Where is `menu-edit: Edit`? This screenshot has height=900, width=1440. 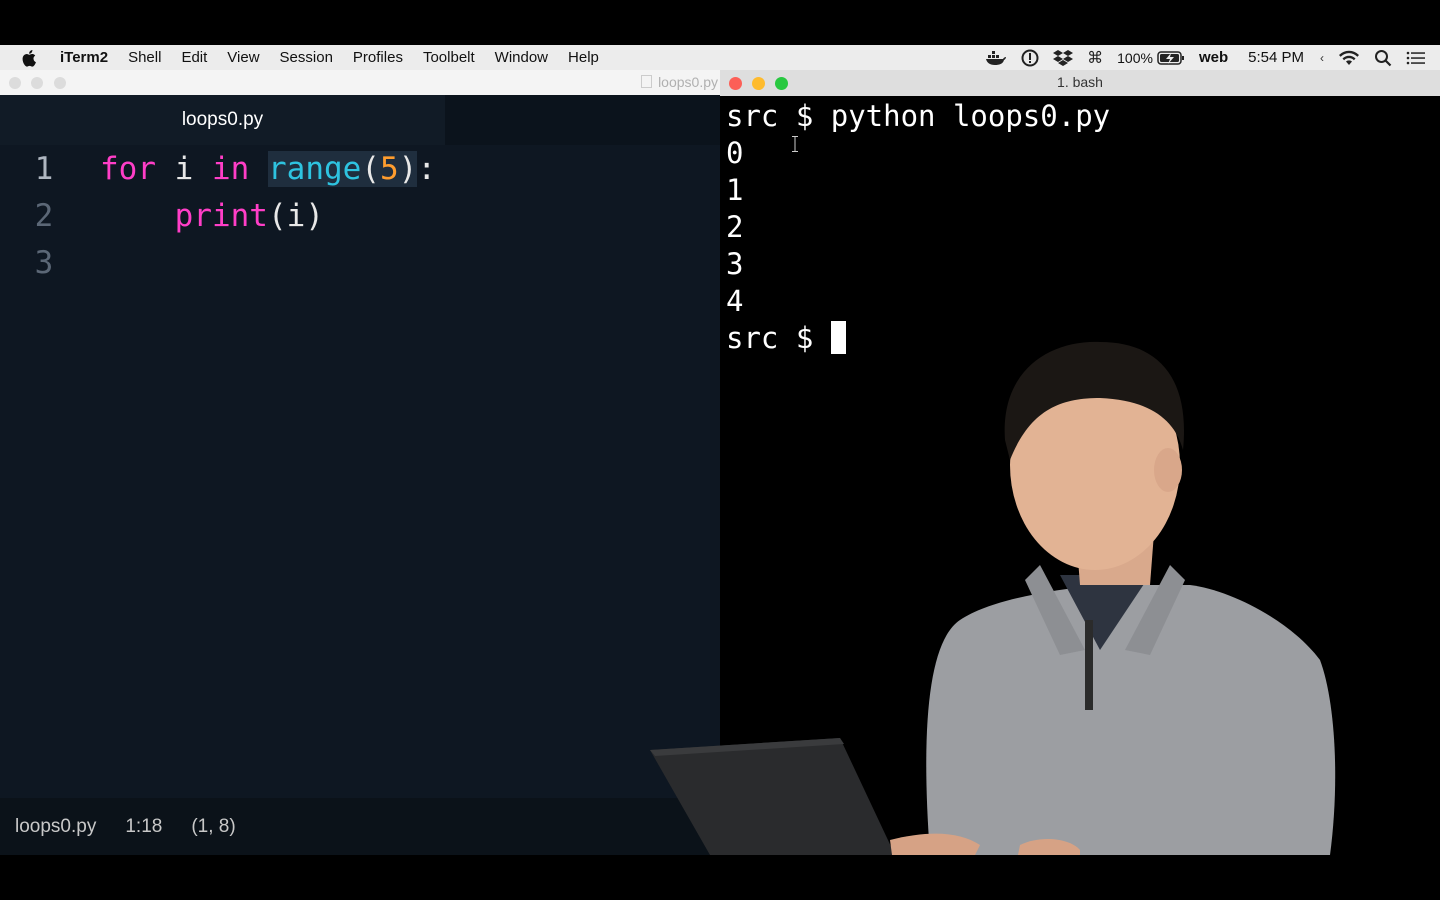
menu-edit: Edit is located at coordinates (194, 57).